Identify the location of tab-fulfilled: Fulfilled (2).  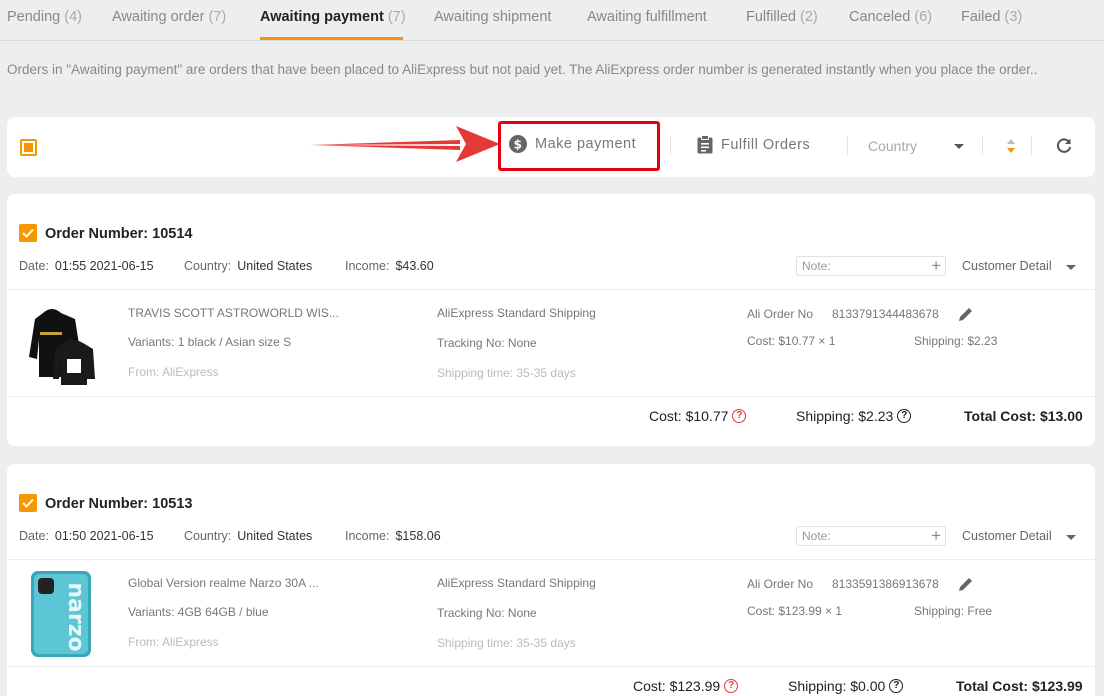
(782, 17).